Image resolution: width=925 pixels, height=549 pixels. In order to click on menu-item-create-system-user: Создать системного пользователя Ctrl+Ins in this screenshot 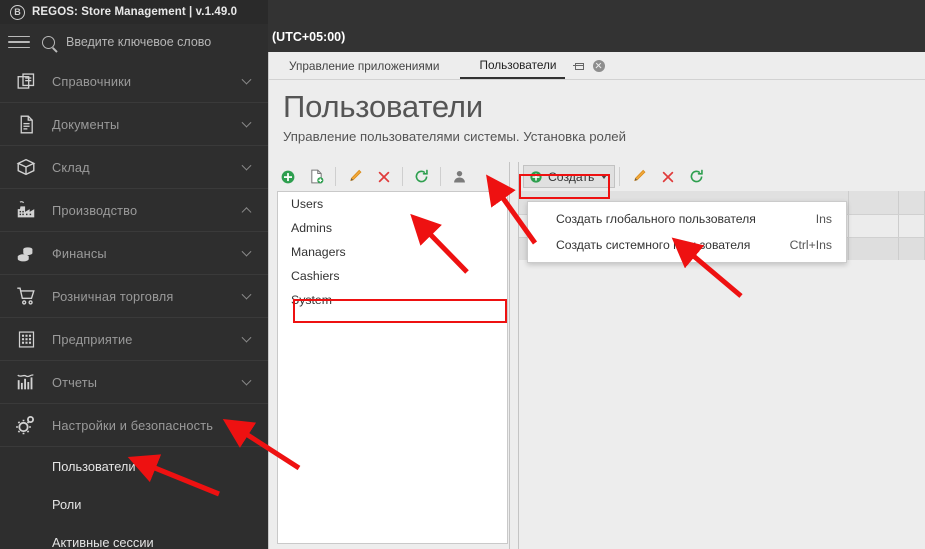, I will do `click(687, 245)`.